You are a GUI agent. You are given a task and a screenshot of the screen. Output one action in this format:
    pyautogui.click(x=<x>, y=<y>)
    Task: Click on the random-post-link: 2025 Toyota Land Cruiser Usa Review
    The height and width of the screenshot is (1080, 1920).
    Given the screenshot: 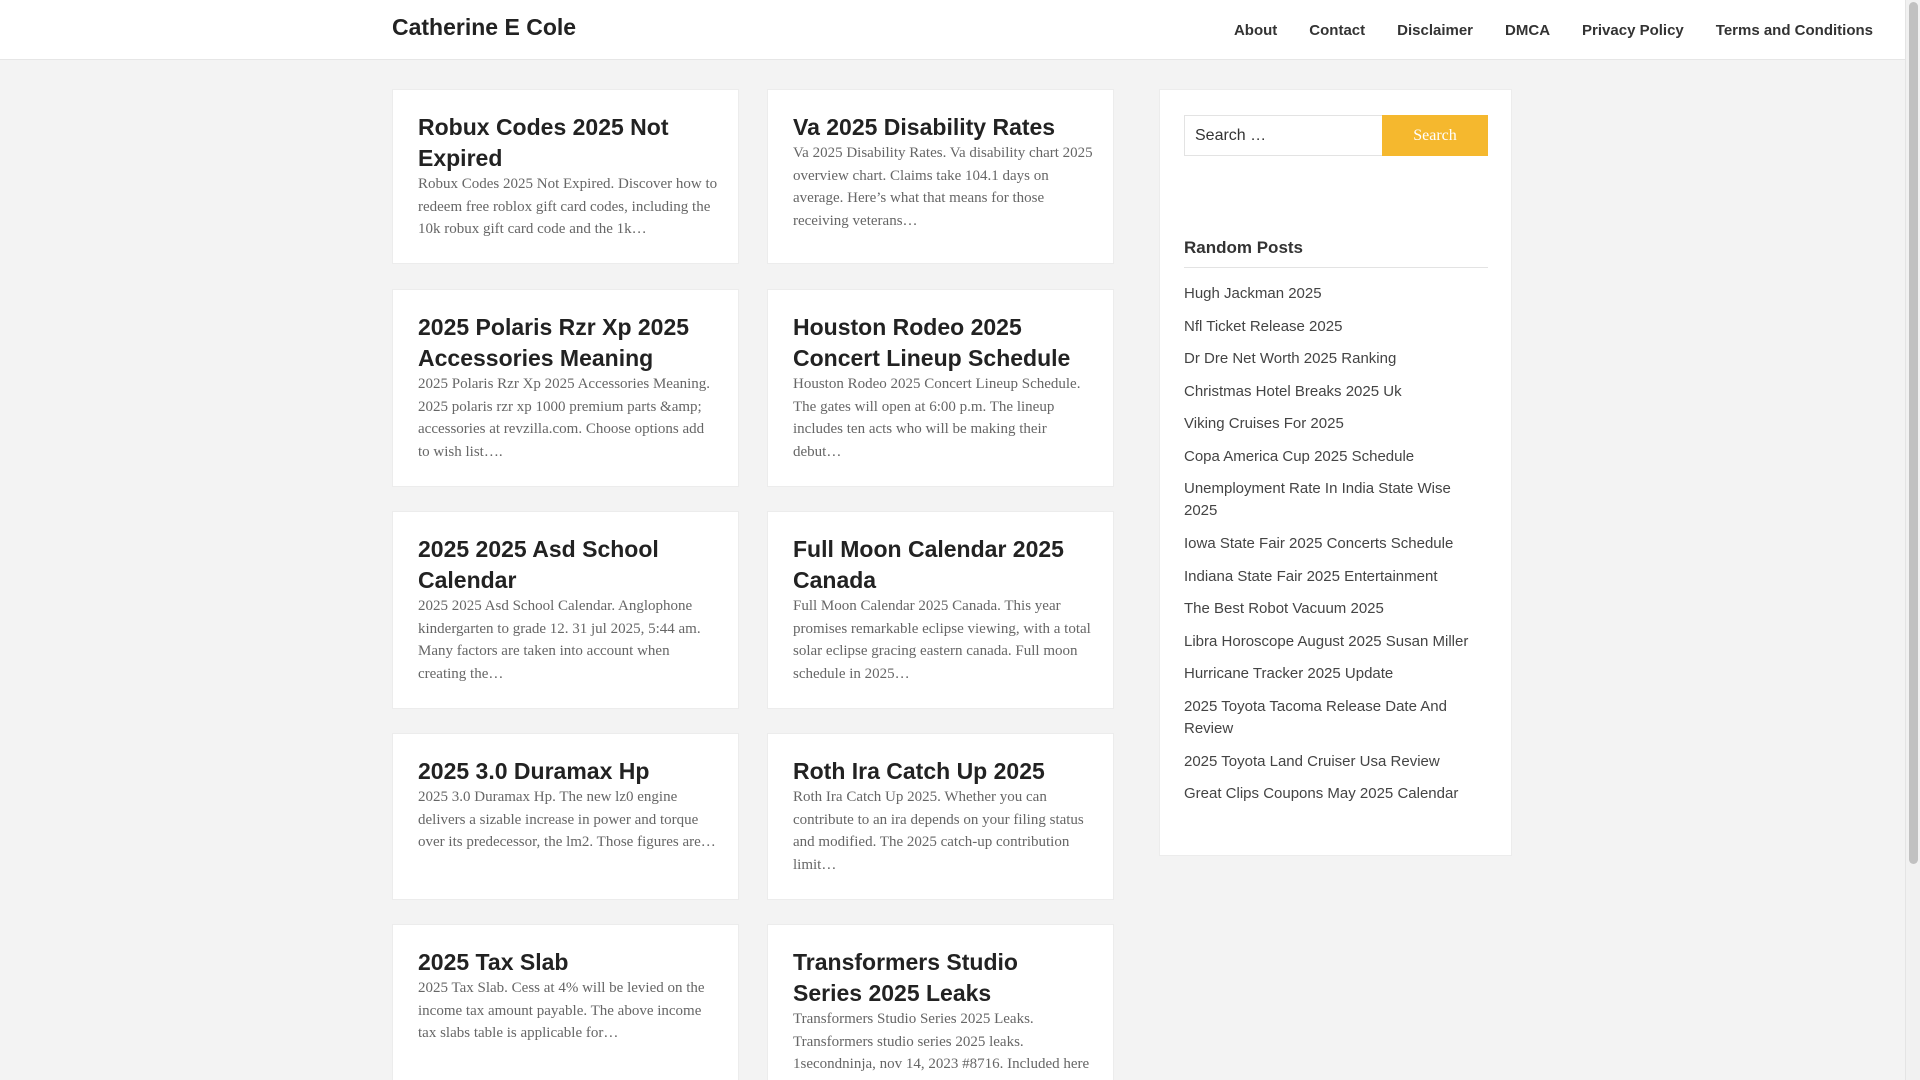 What is the action you would take?
    pyautogui.click(x=1334, y=762)
    